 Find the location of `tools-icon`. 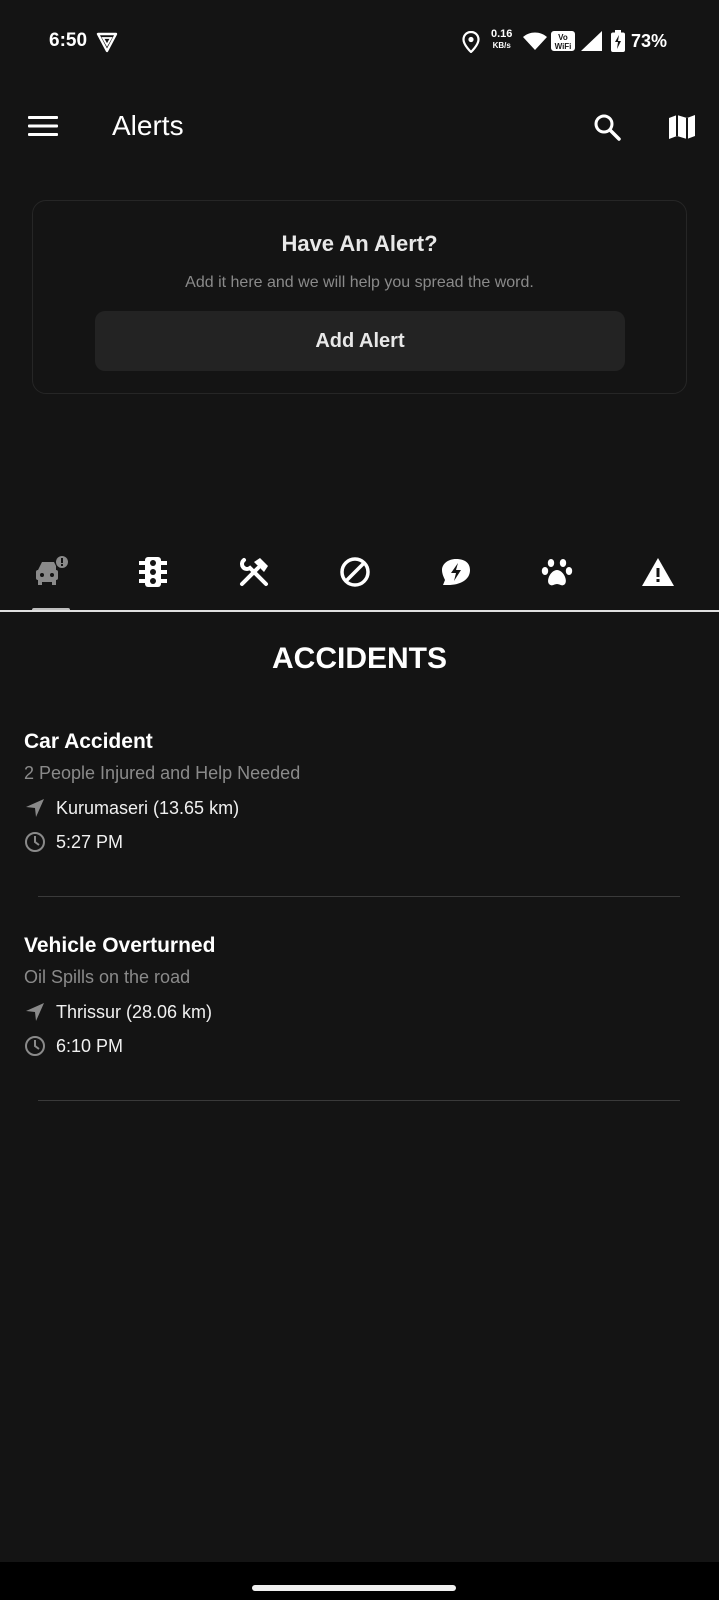

tools-icon is located at coordinates (254, 574).